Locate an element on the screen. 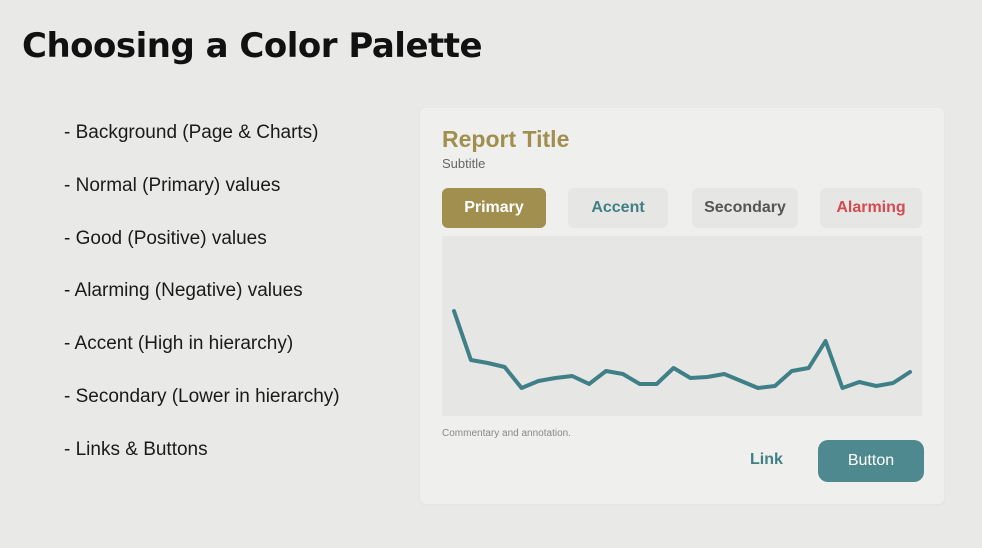 This screenshot has width=982, height=548. series-line is located at coordinates (682, 349).